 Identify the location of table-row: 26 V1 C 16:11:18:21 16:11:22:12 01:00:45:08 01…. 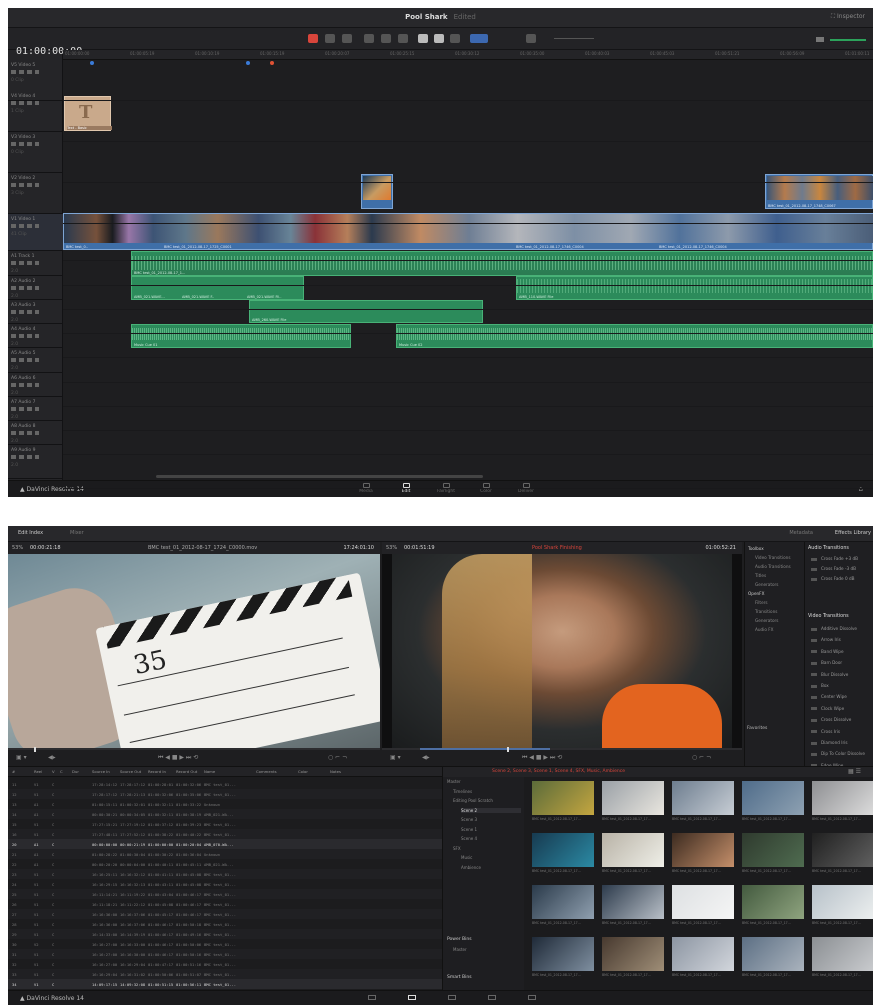
(225, 904).